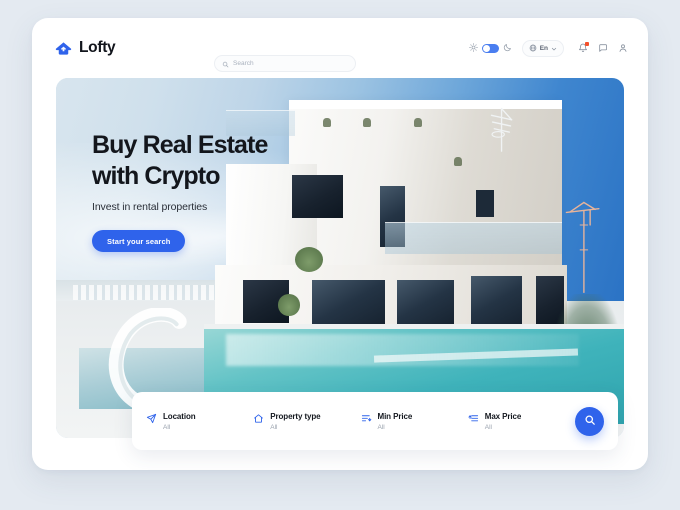 The height and width of the screenshot is (510, 680). What do you see at coordinates (139, 241) in the screenshot?
I see `start-your-search-button: Start your search` at bounding box center [139, 241].